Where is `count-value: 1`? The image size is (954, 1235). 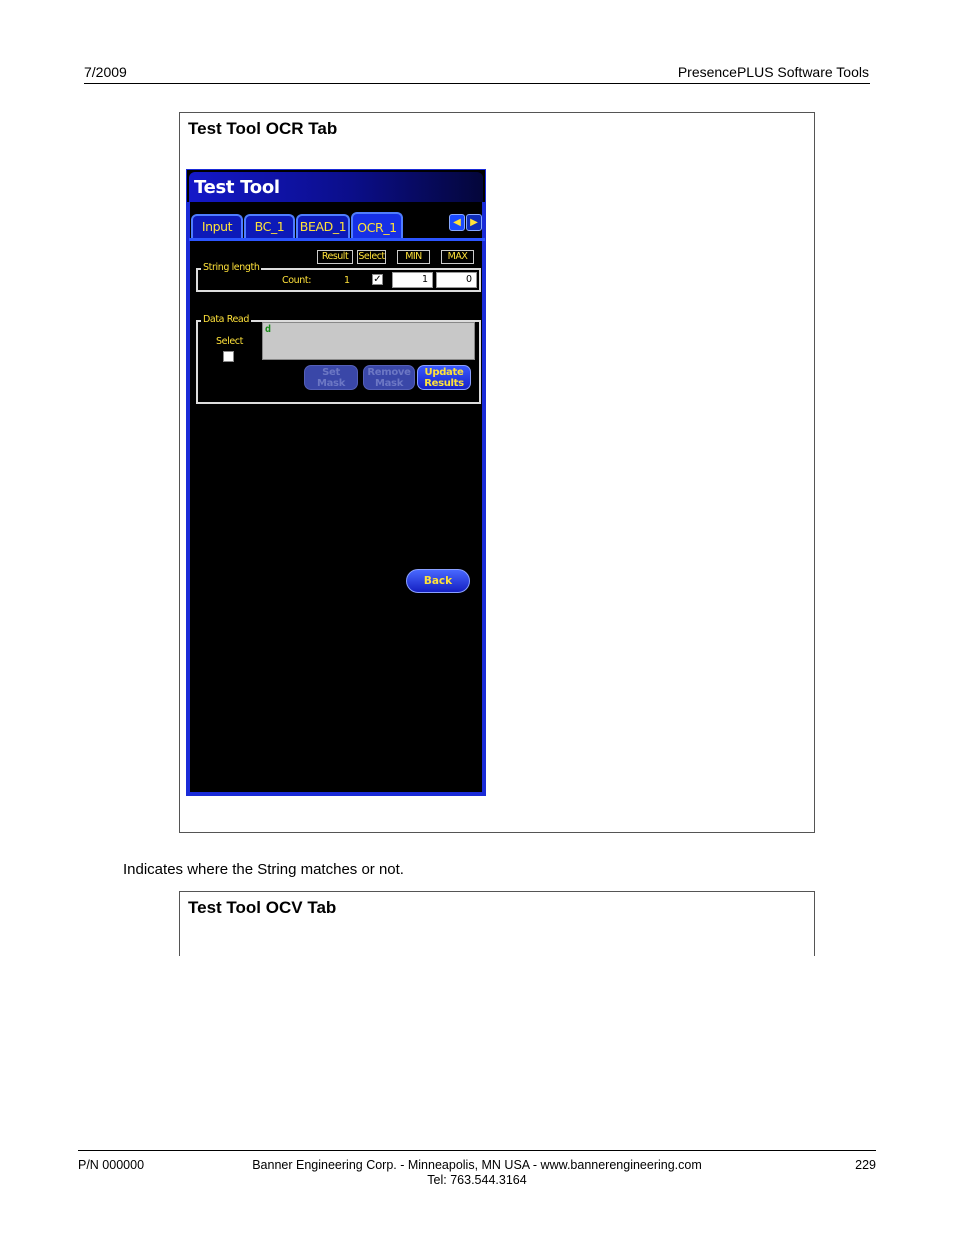
count-value: 1 is located at coordinates (347, 280).